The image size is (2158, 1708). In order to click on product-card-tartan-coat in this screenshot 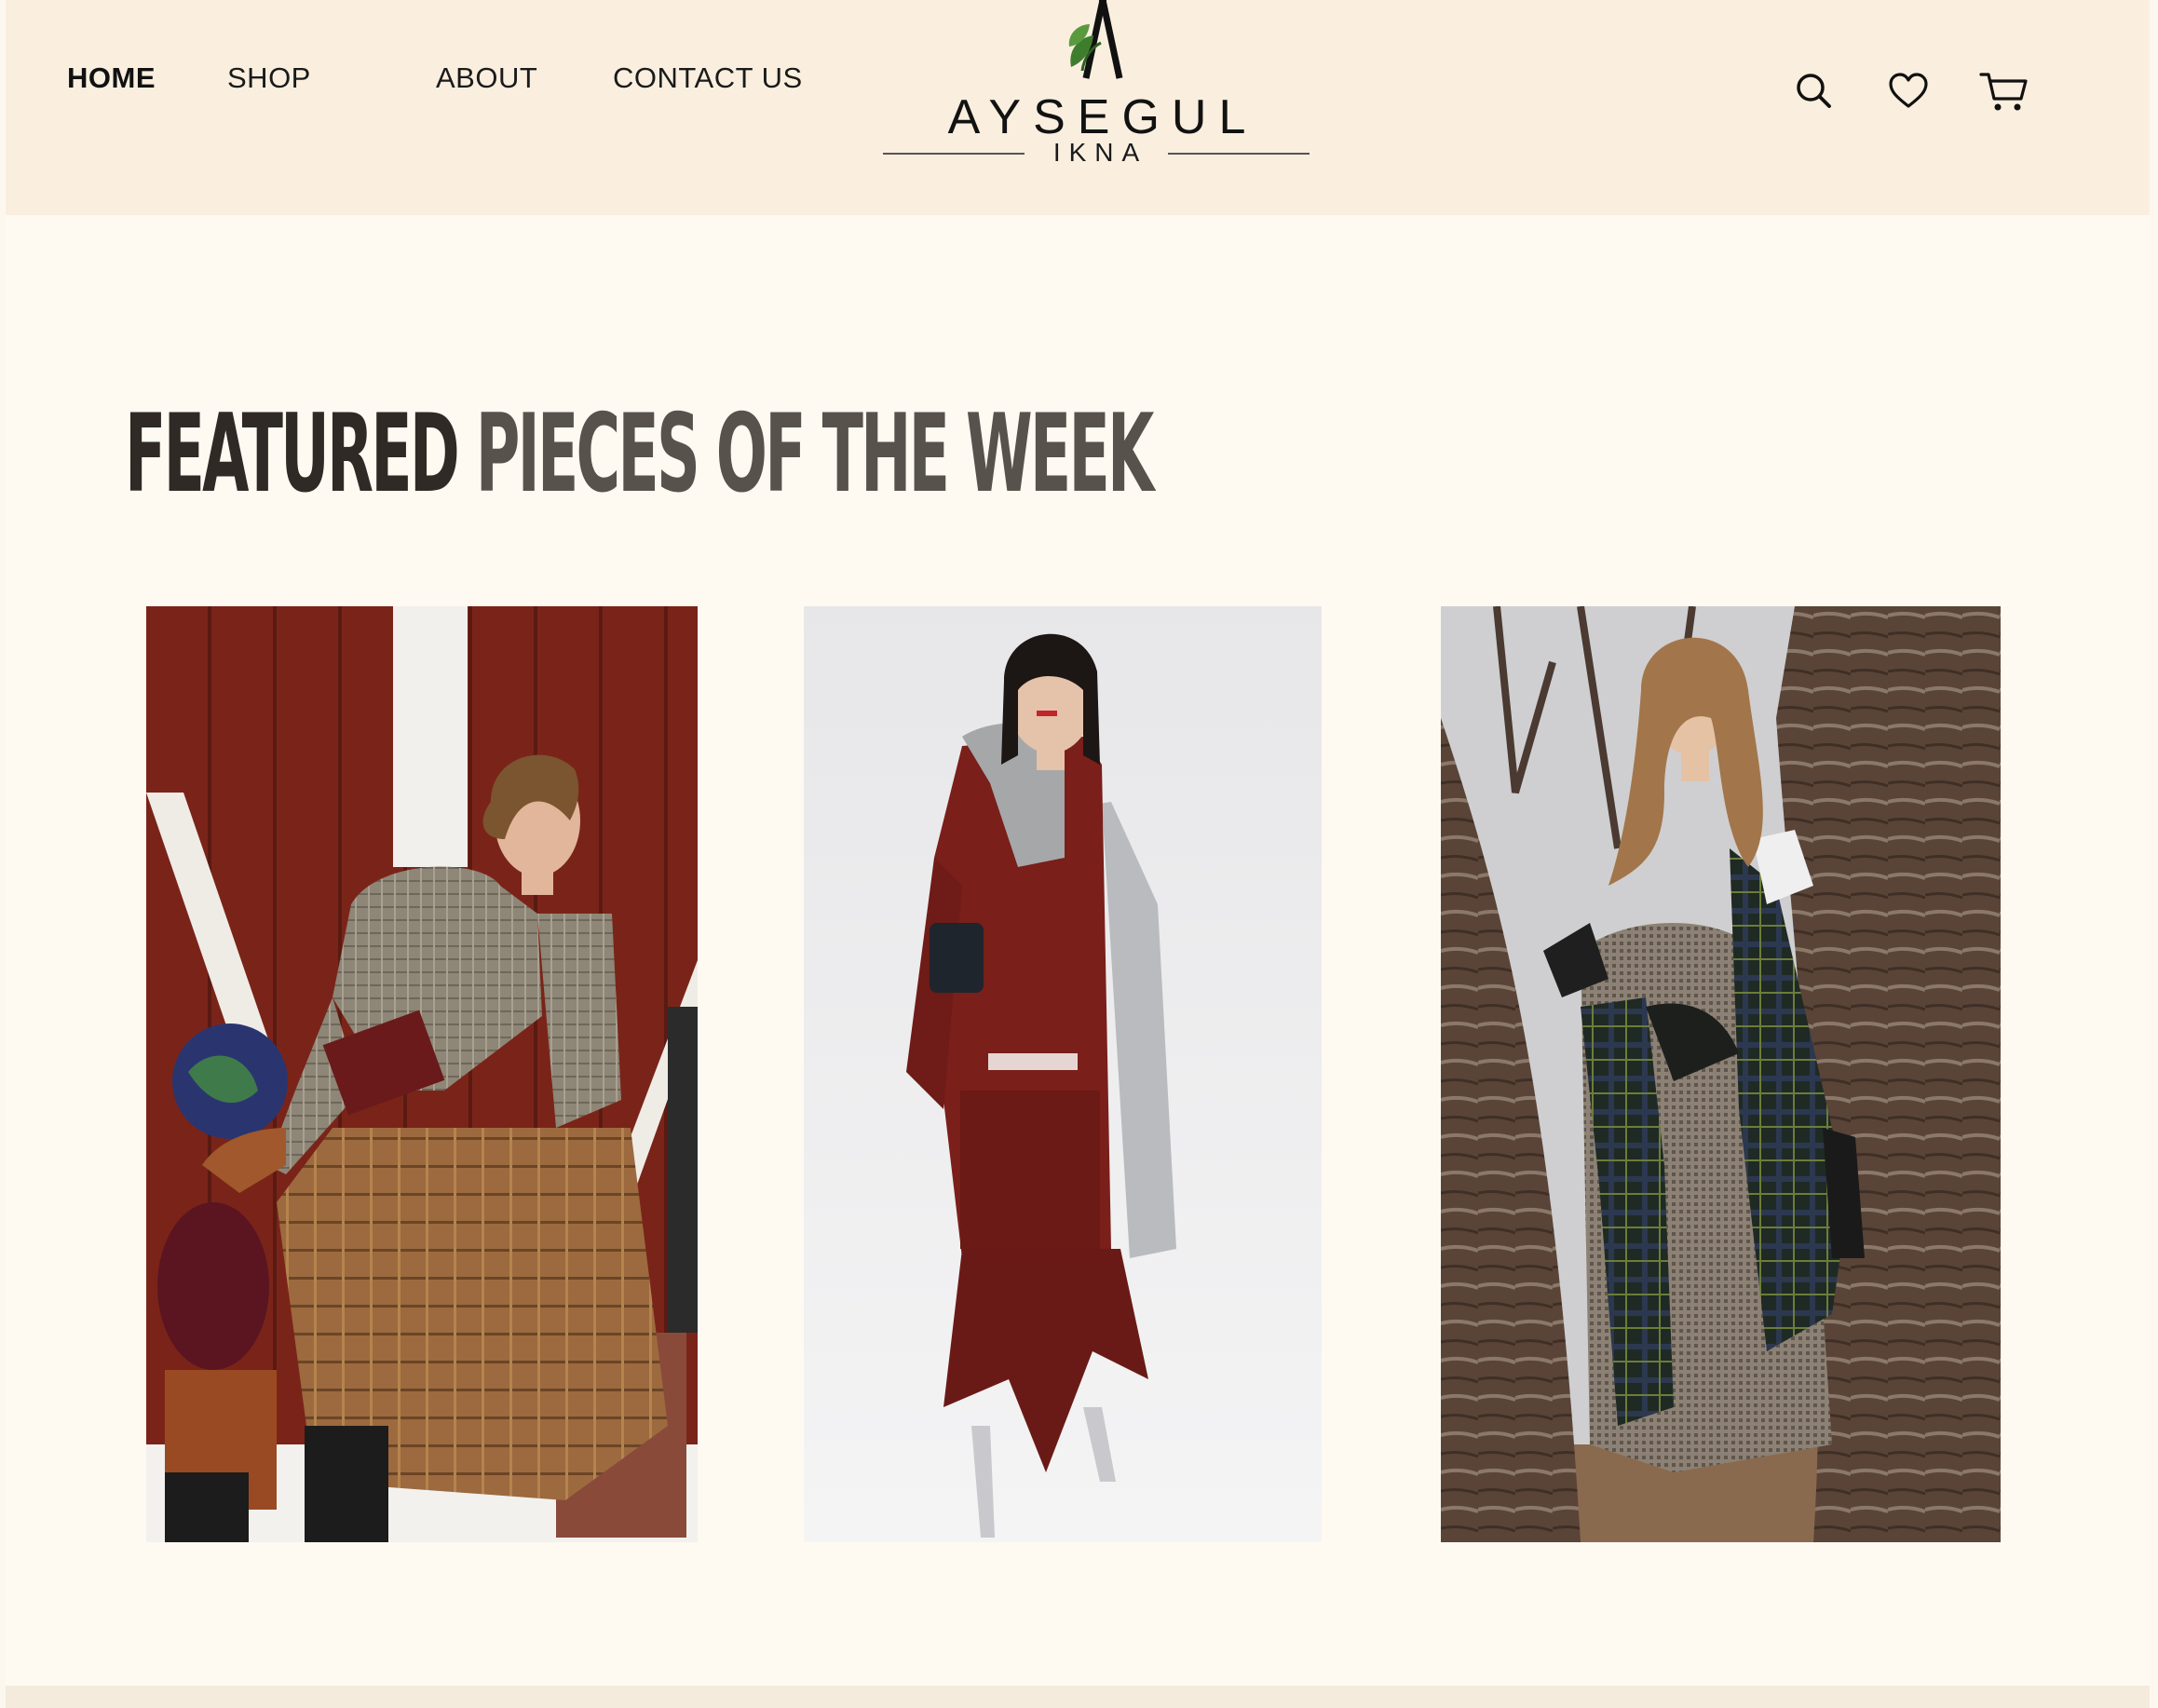, I will do `click(1721, 1074)`.